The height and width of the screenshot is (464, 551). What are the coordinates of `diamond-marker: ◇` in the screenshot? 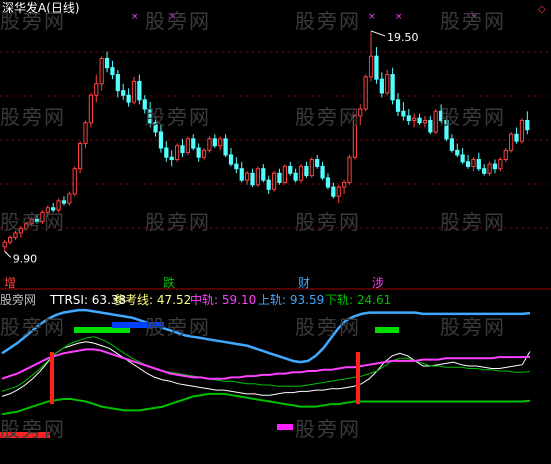 It's located at (542, 9).